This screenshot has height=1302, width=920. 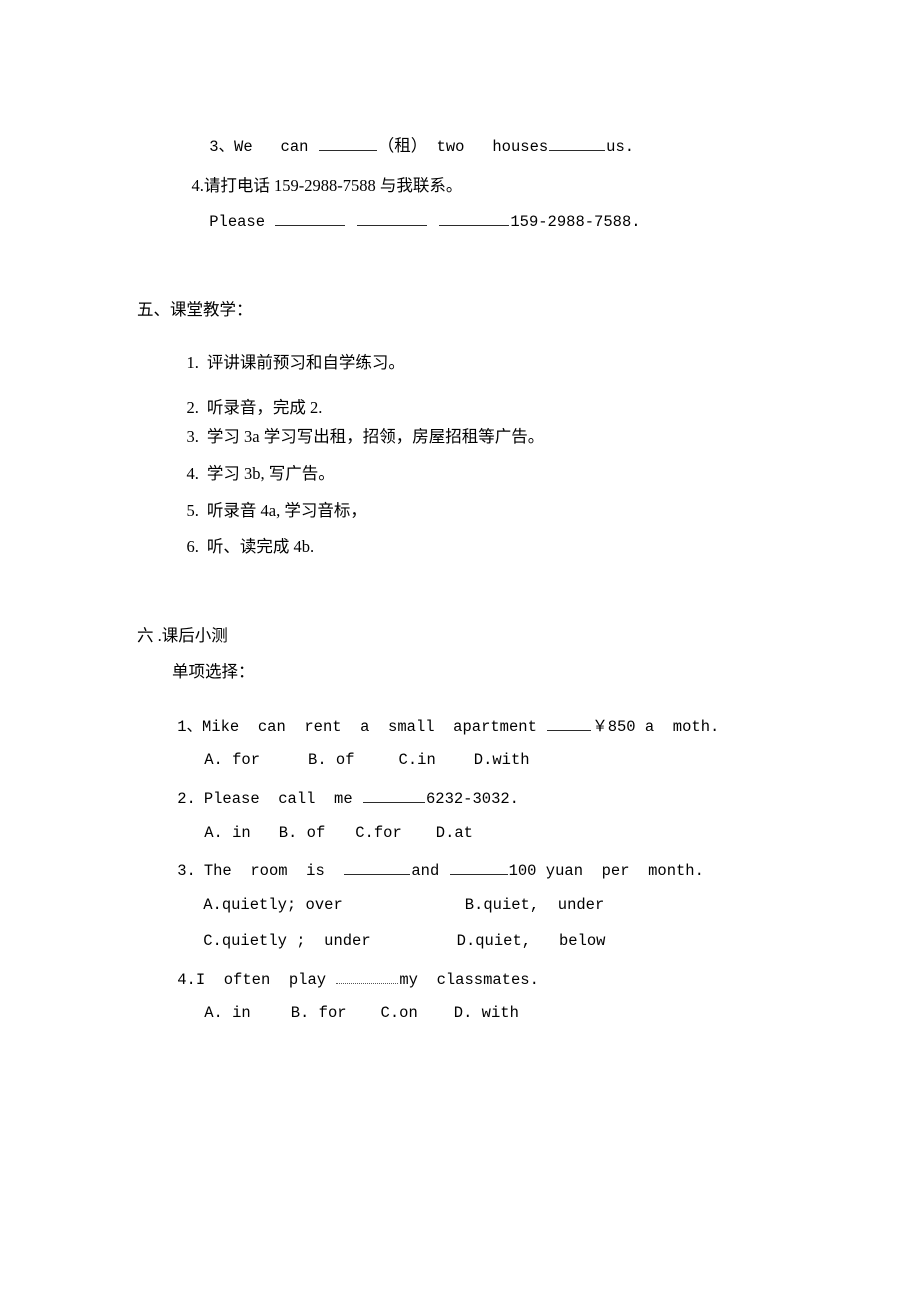 I want to click on section-five-item-5-text: 听录音 4a, 学习音标，, so click(x=286, y=510).